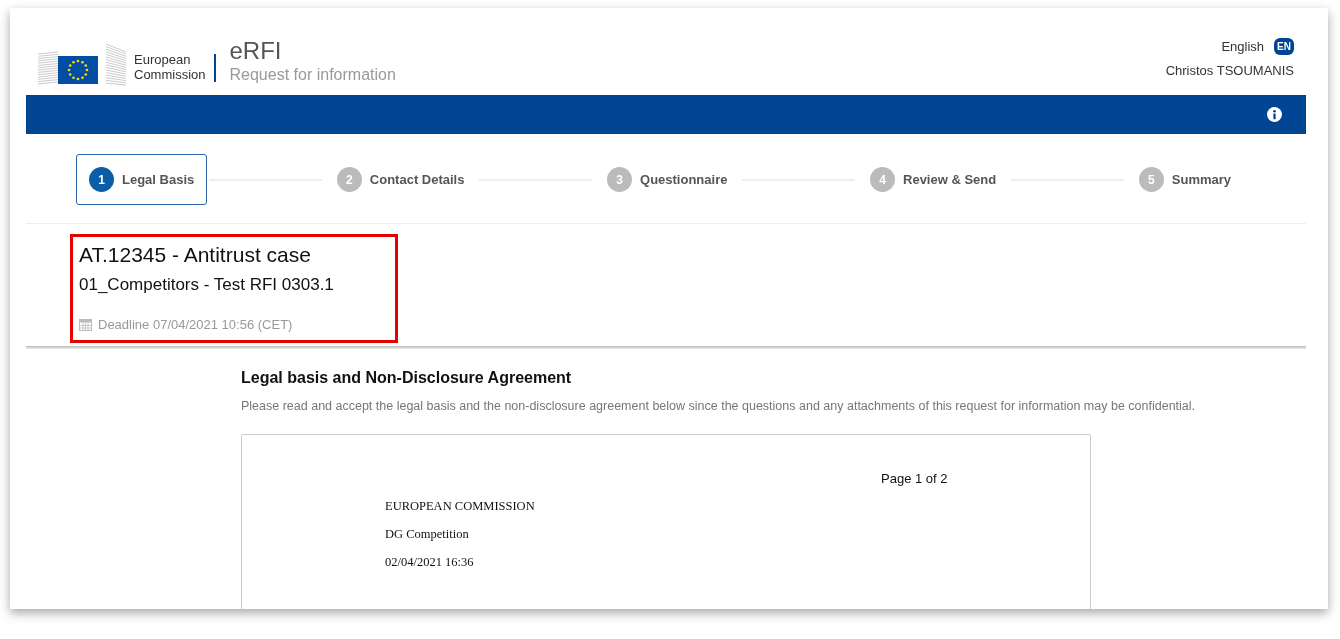  Describe the element at coordinates (407, 378) in the screenshot. I see `section-heading: Legal basis and Non-Disclosure Agreement` at that location.